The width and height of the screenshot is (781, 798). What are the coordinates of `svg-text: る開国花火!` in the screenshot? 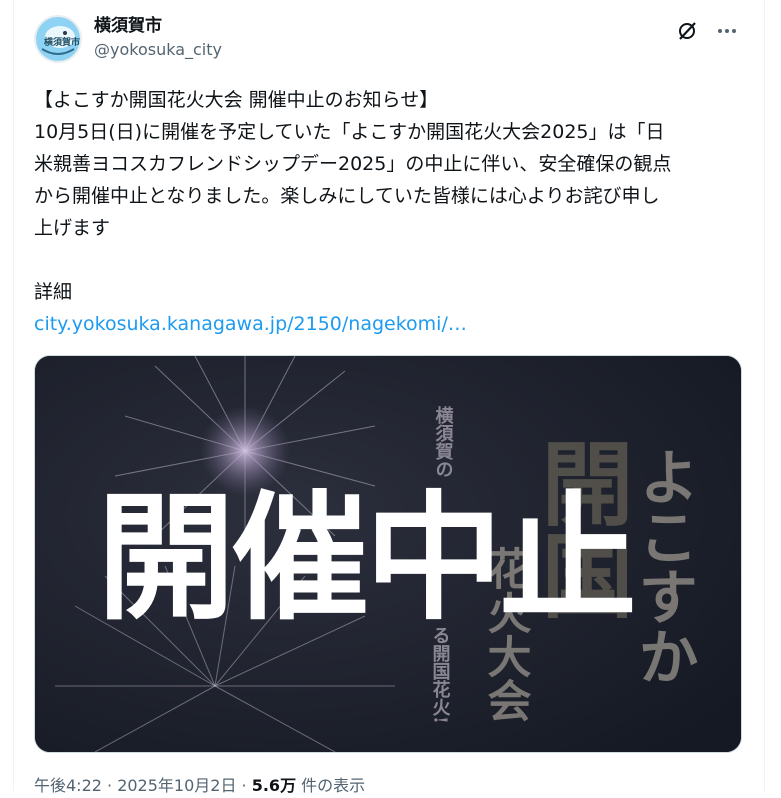 It's located at (440, 675).